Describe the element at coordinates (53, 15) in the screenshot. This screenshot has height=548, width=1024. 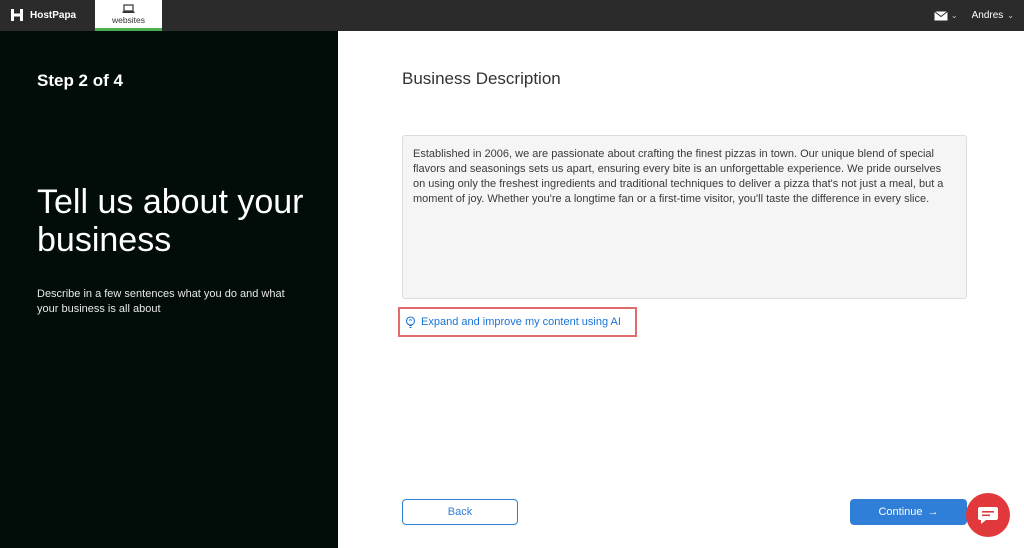
I see `brand-name: HostPapa` at that location.